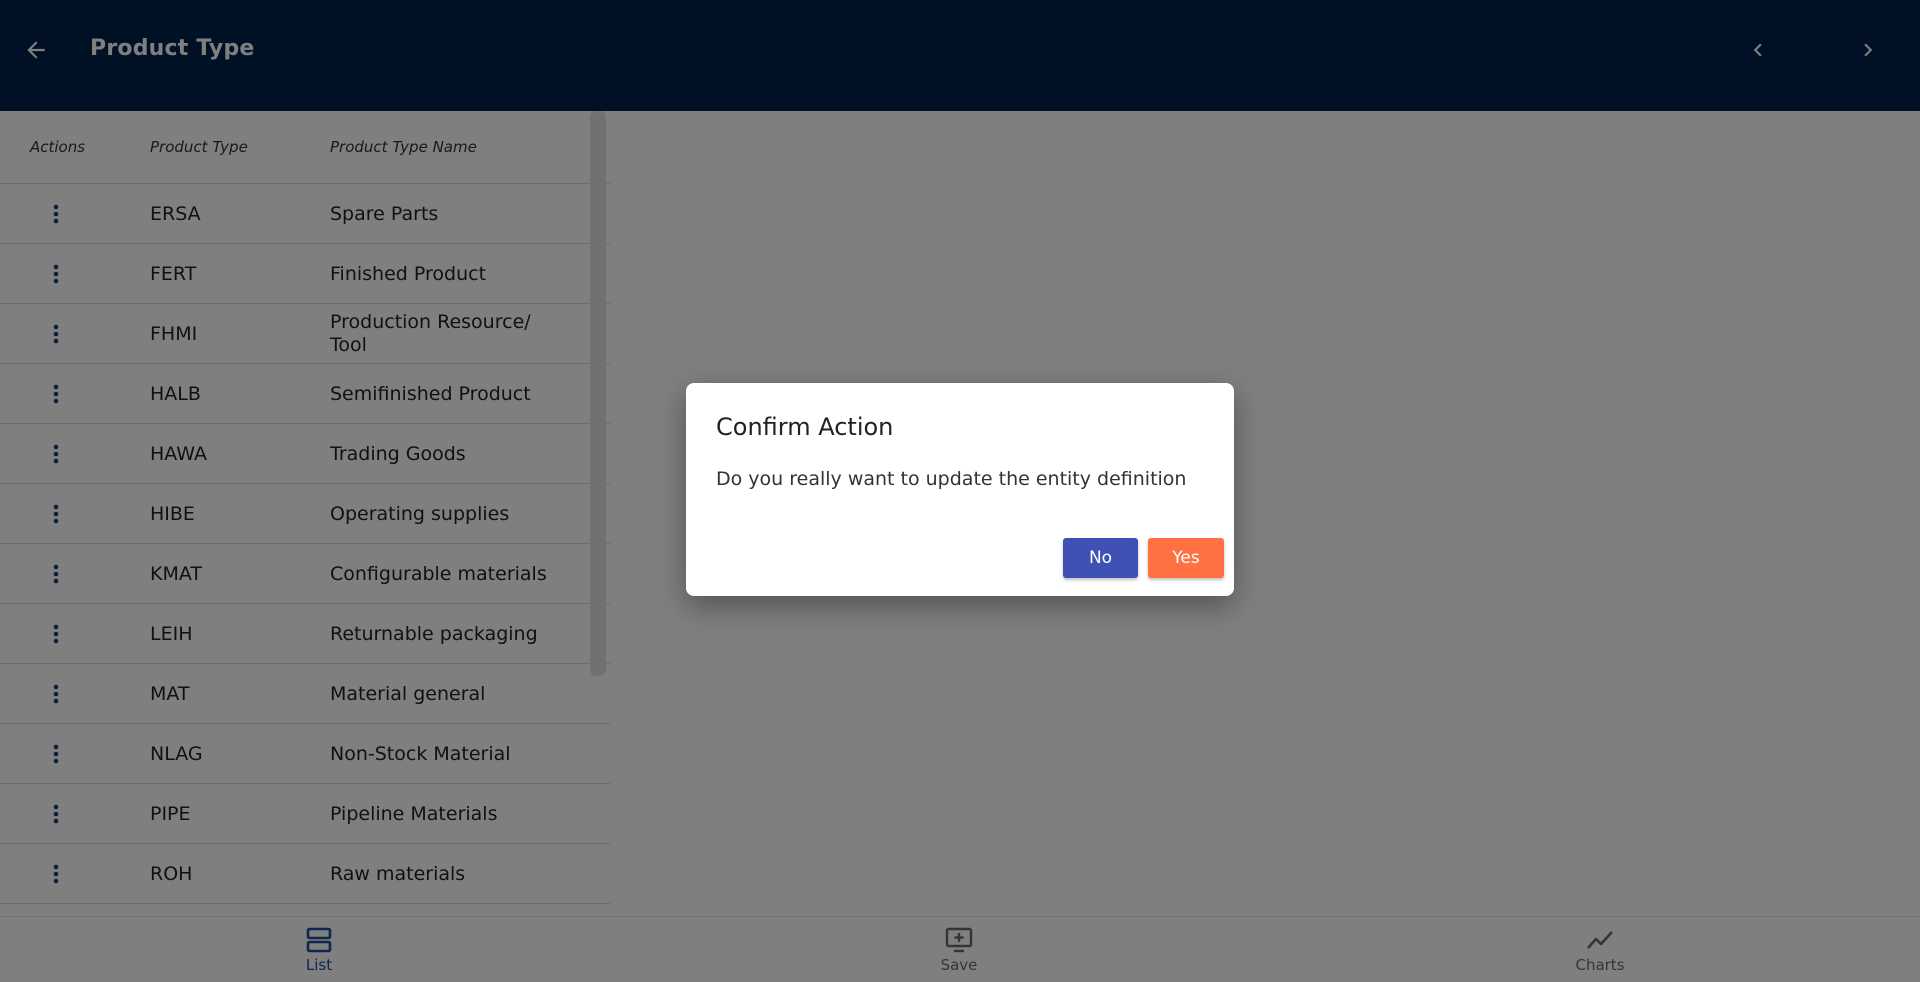 The image size is (1920, 982). I want to click on dialog-title: Confirm Action, so click(805, 427).